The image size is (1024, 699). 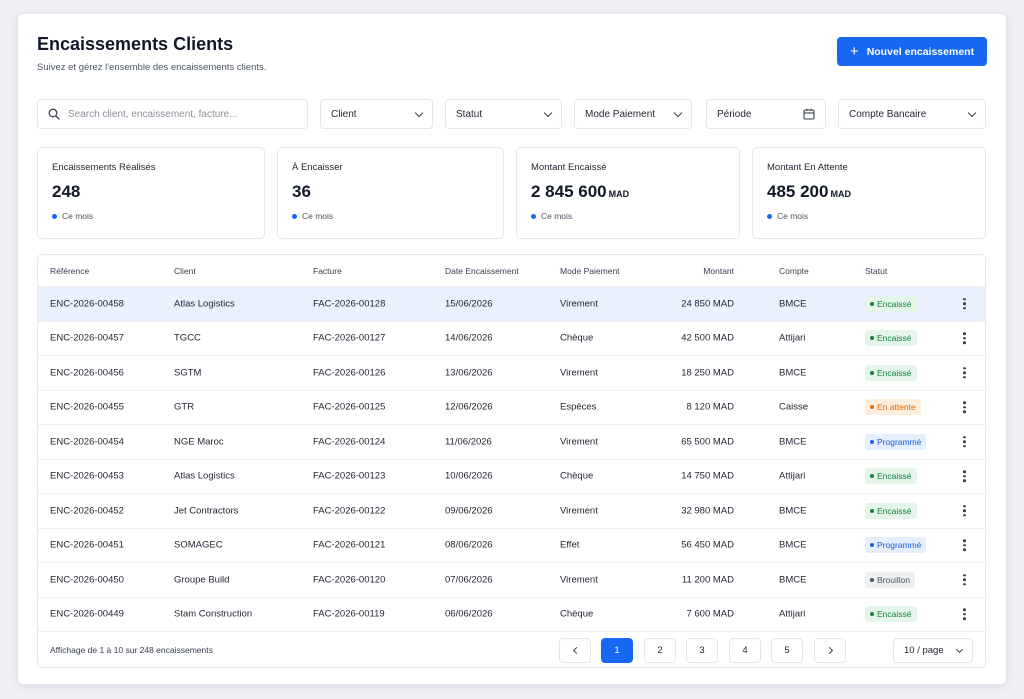 What do you see at coordinates (469, 545) in the screenshot?
I see `cell-date: 08/06/2026` at bounding box center [469, 545].